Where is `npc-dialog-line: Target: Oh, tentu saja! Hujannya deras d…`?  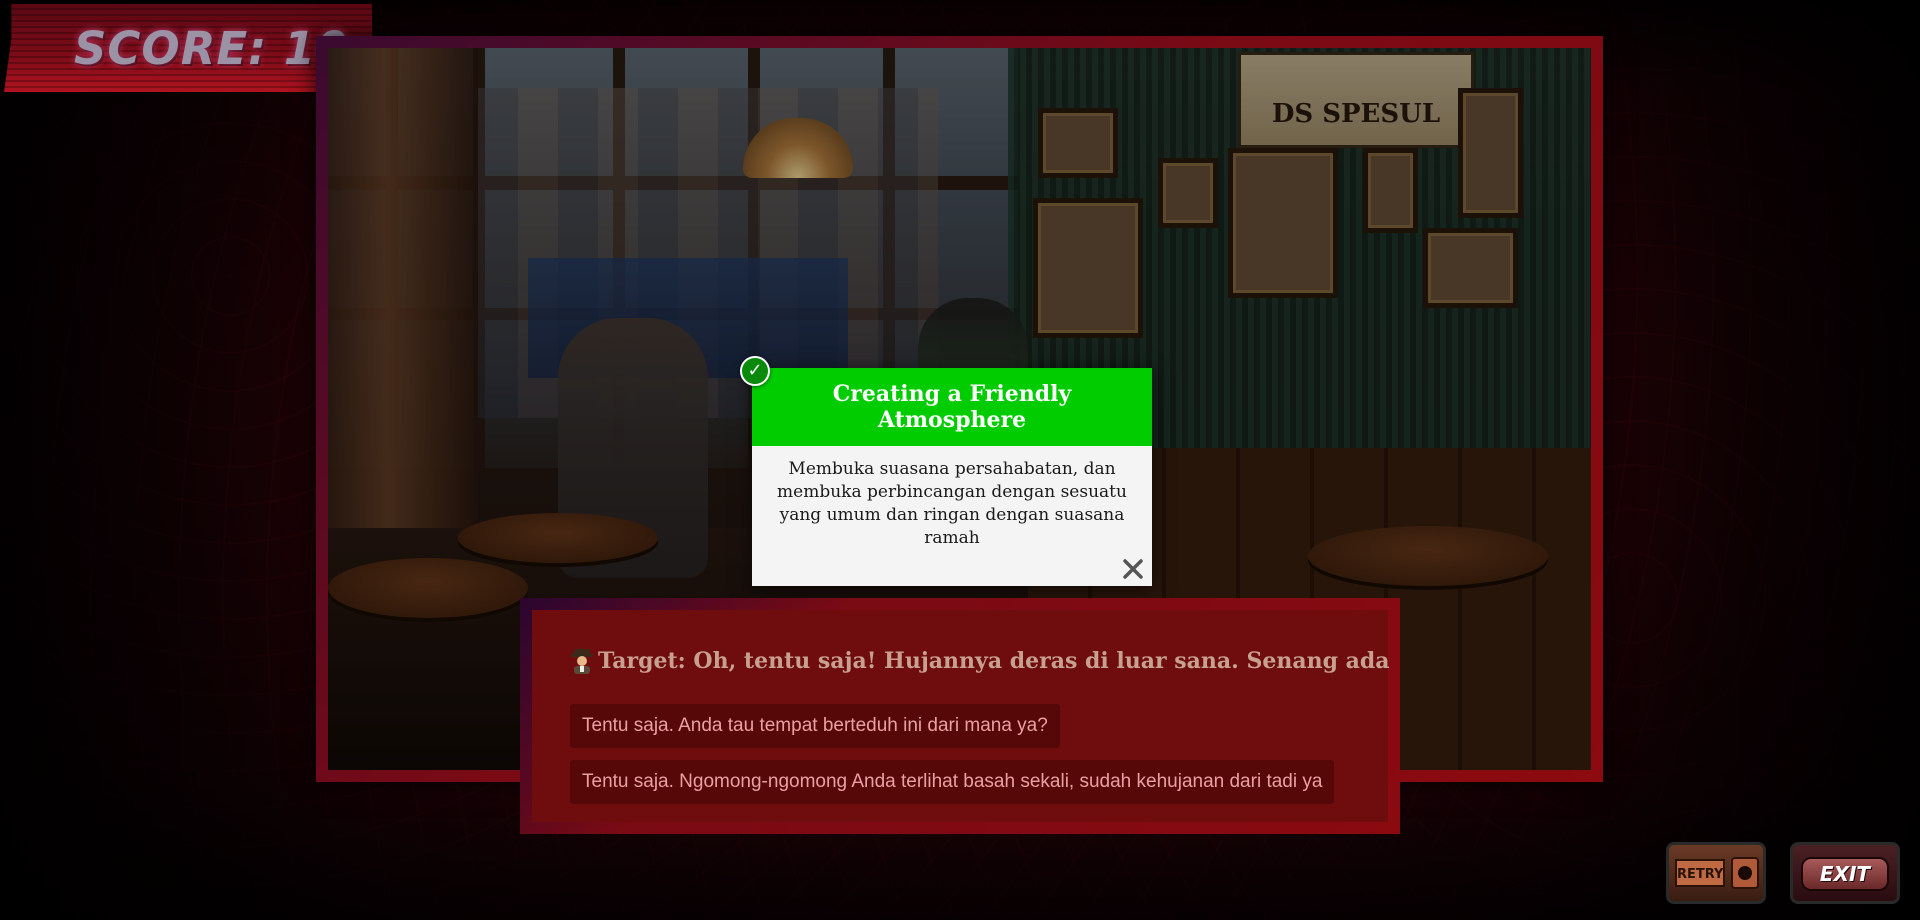 npc-dialog-line: Target: Oh, tentu saja! Hujannya deras d… is located at coordinates (980, 661).